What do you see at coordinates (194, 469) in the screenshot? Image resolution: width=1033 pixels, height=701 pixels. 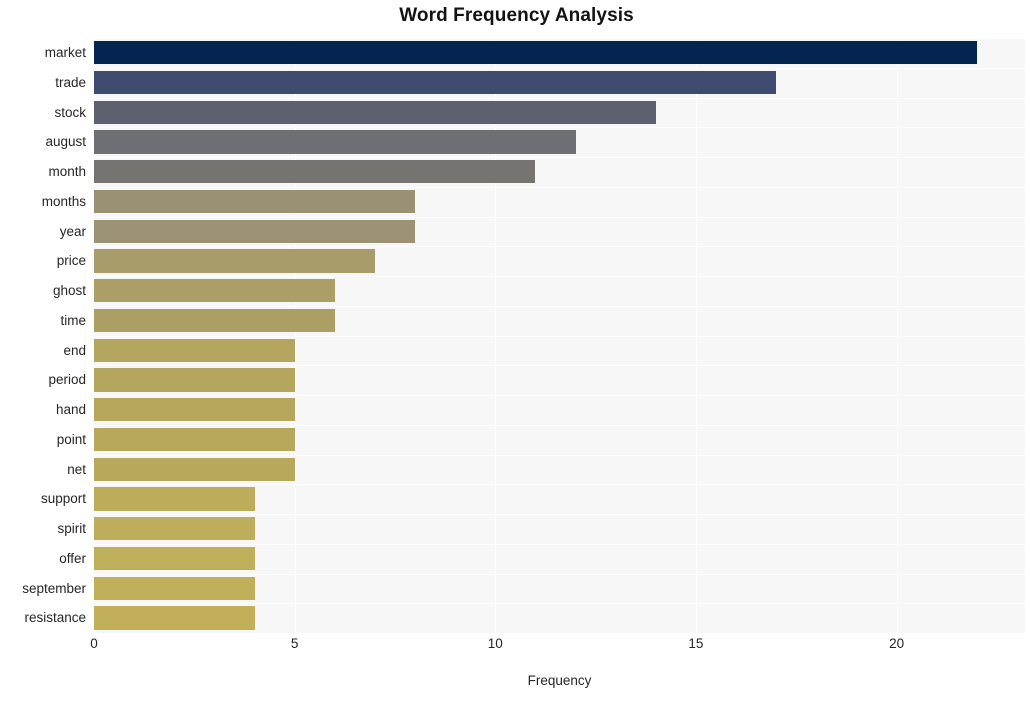 I see `bar-net` at bounding box center [194, 469].